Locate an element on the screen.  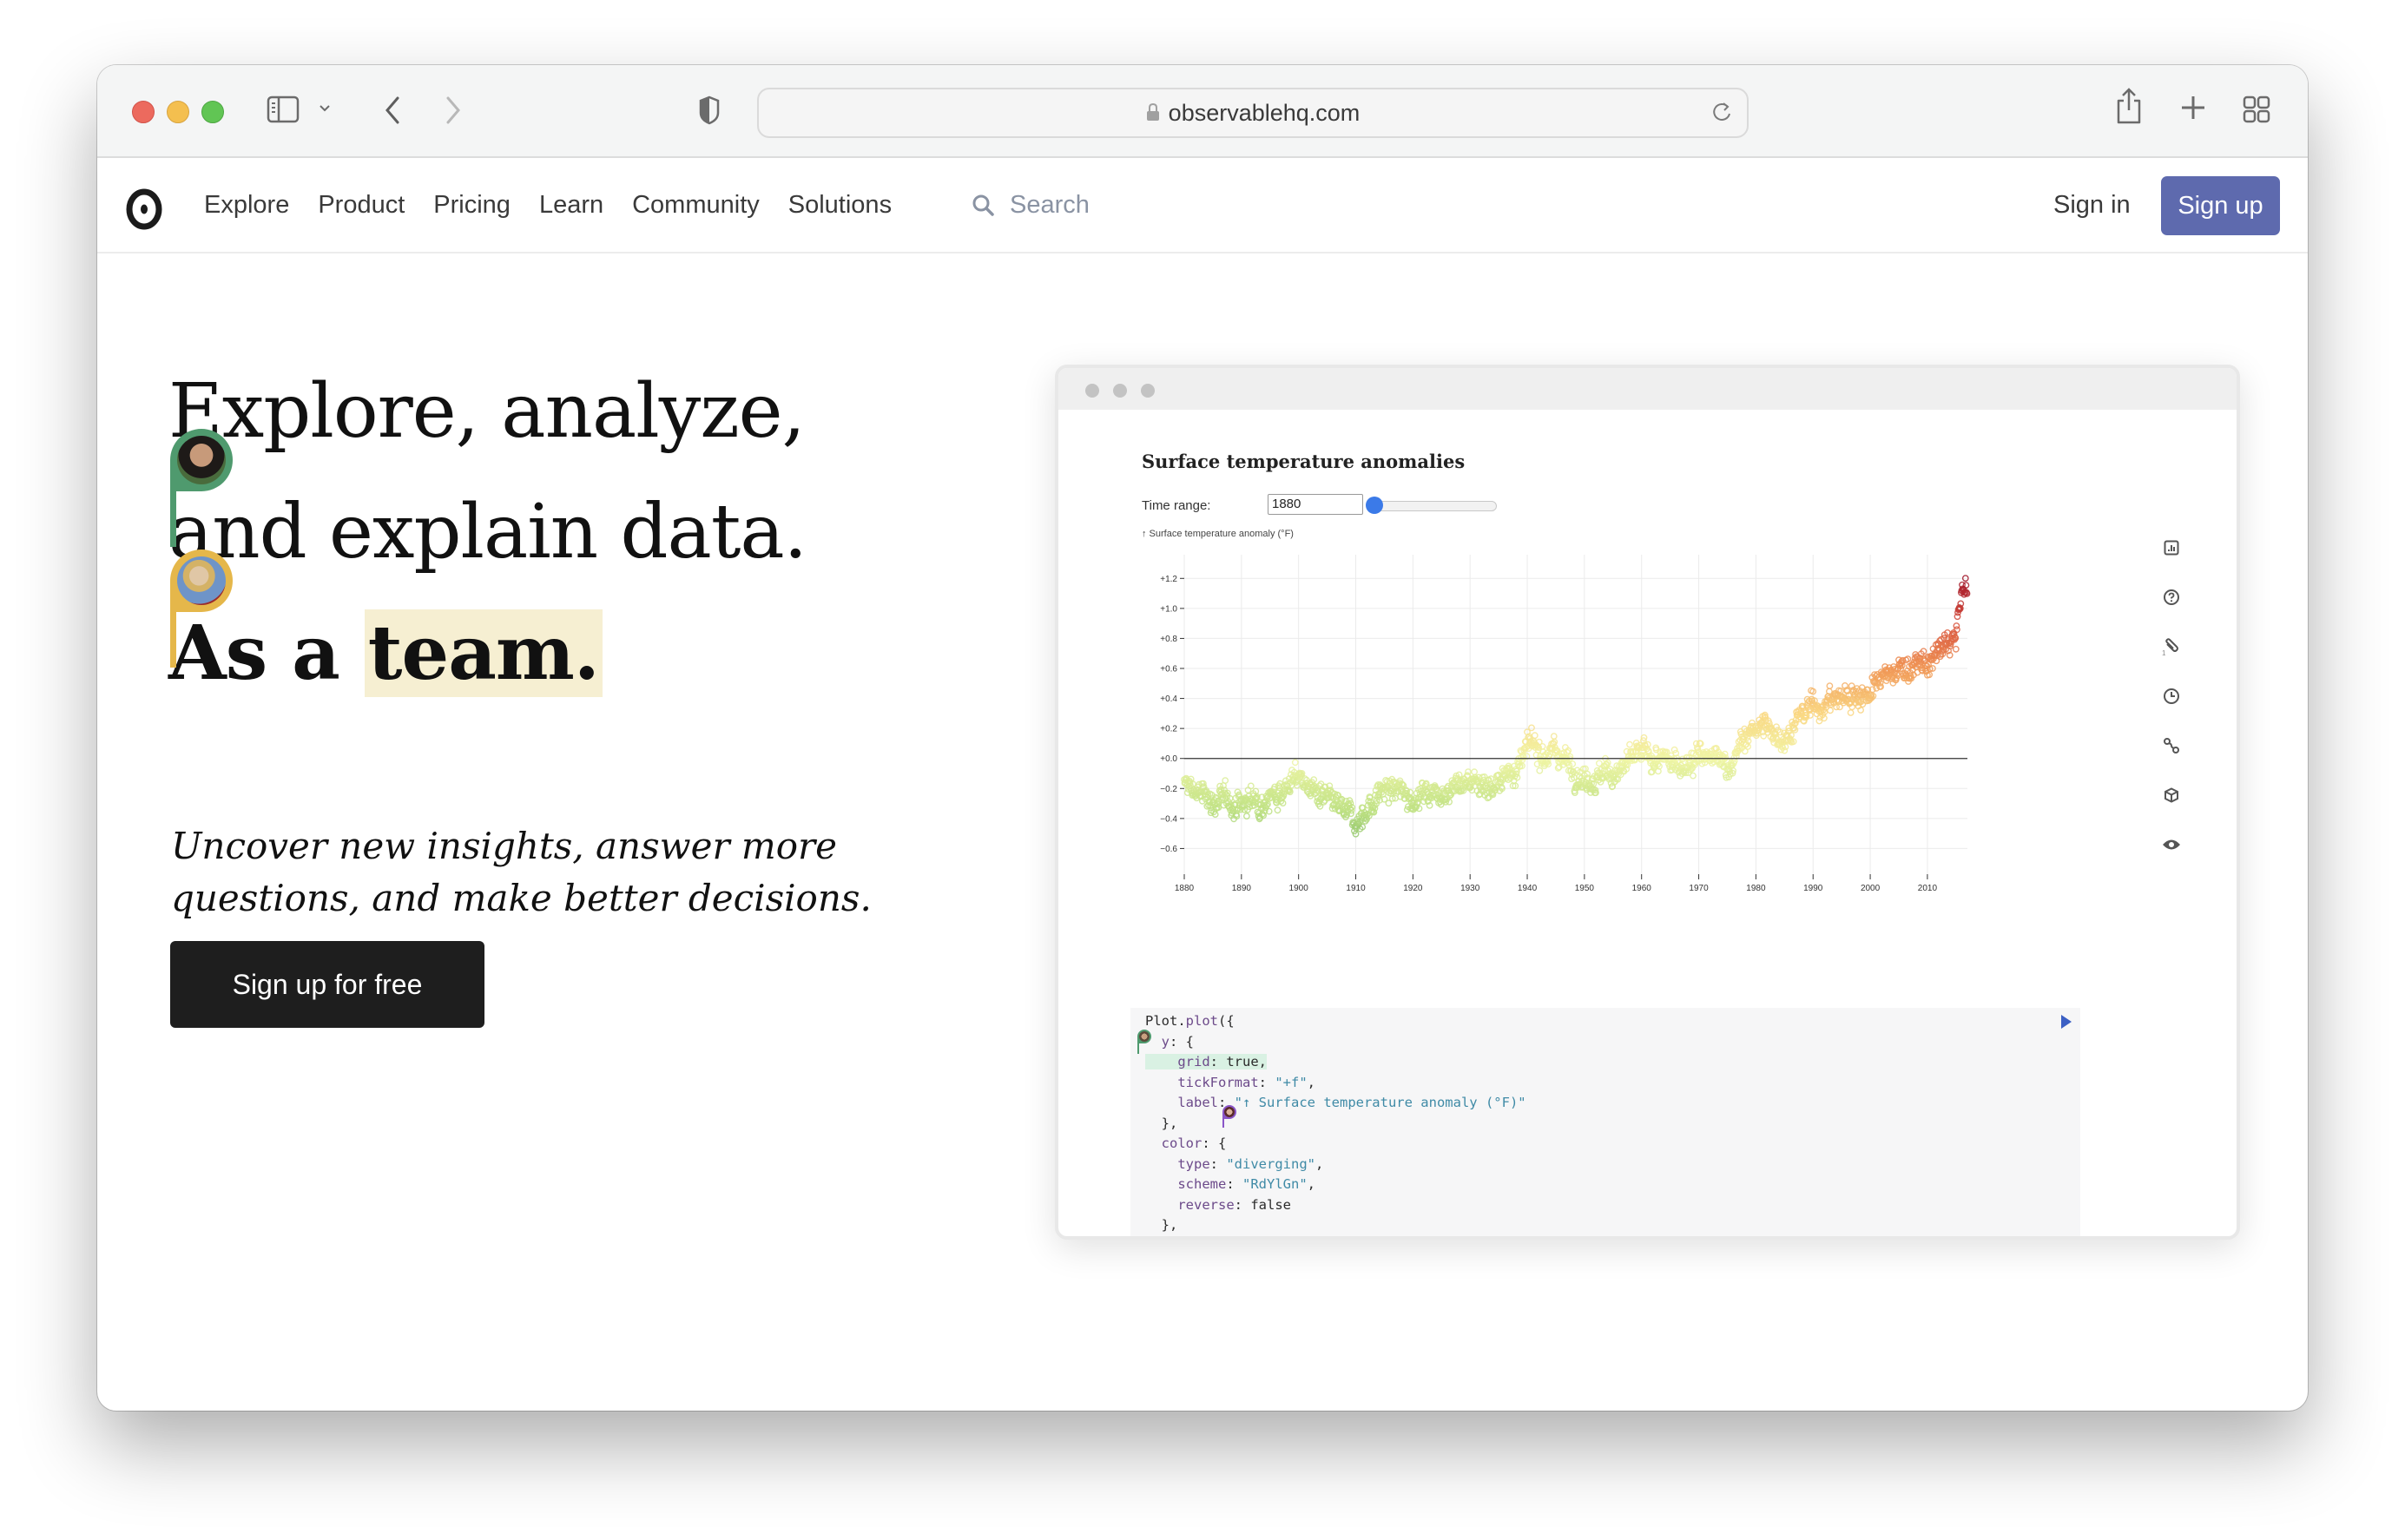
code-line: color: { is located at coordinates (1186, 1143).